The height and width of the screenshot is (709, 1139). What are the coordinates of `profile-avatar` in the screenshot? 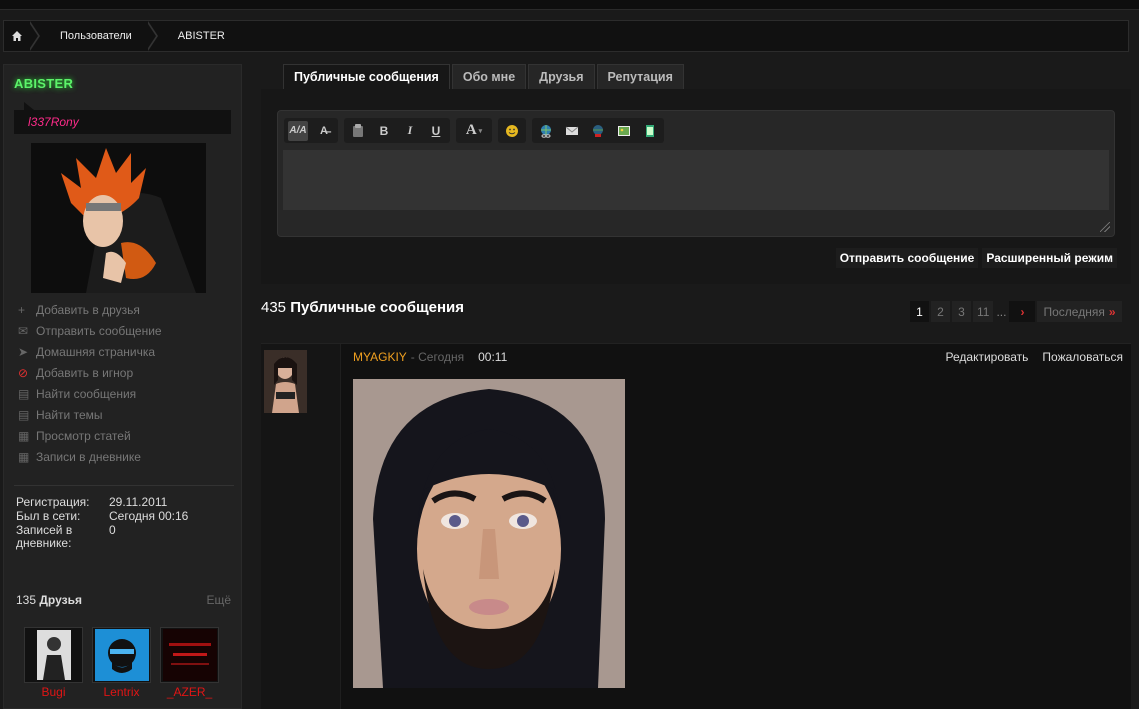 It's located at (118, 218).